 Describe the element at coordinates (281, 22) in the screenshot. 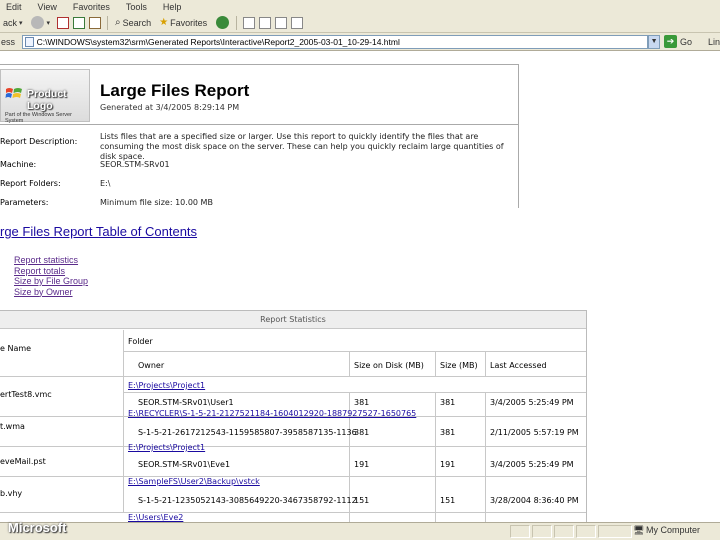

I see `print-icon` at that location.